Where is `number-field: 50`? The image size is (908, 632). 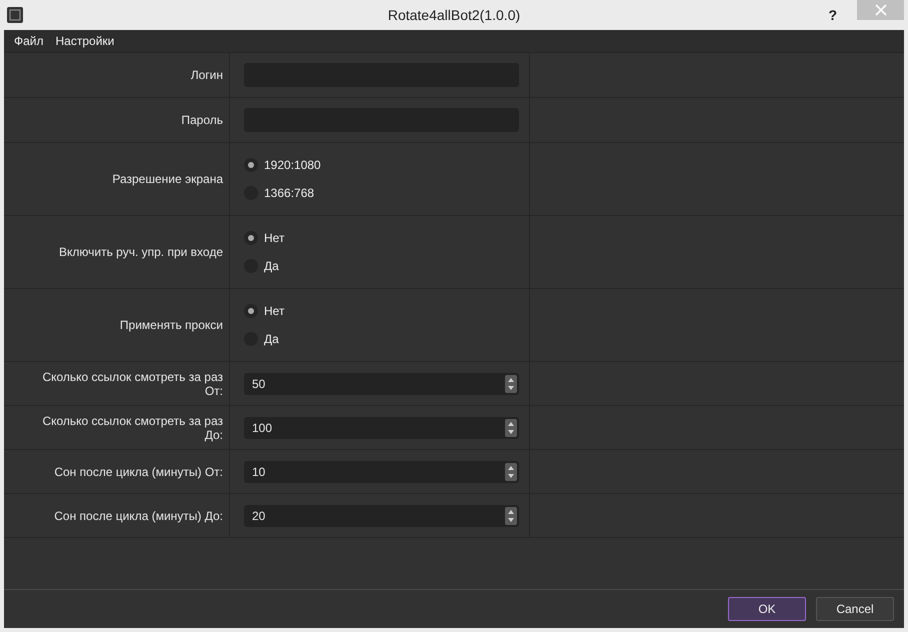 number-field: 50 is located at coordinates (381, 383).